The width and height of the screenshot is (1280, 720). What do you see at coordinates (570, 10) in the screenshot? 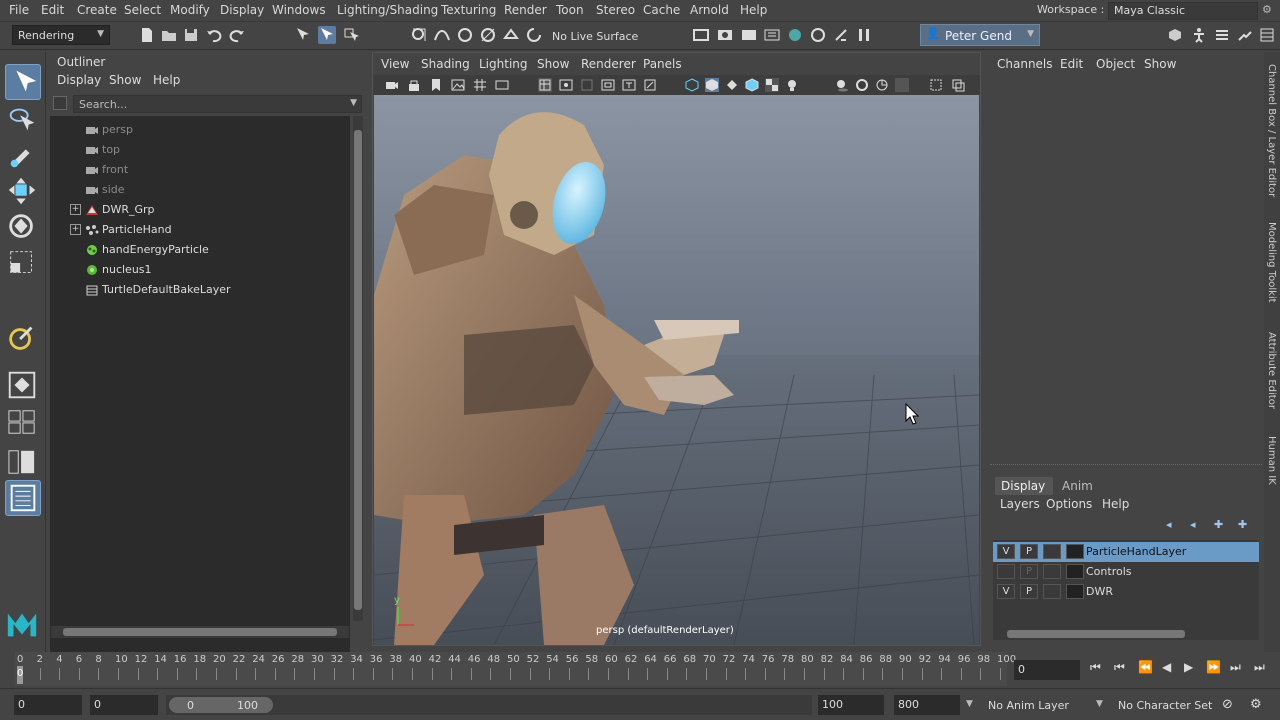
I see `menu-toon: Toon` at bounding box center [570, 10].